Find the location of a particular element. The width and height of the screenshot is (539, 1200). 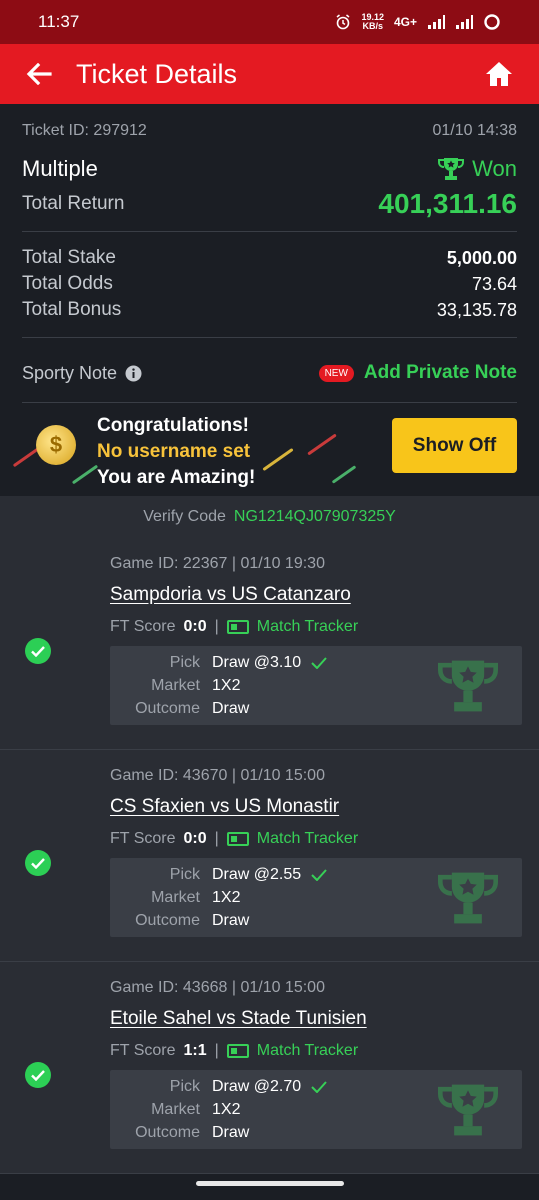

home-icon is located at coordinates (499, 74).